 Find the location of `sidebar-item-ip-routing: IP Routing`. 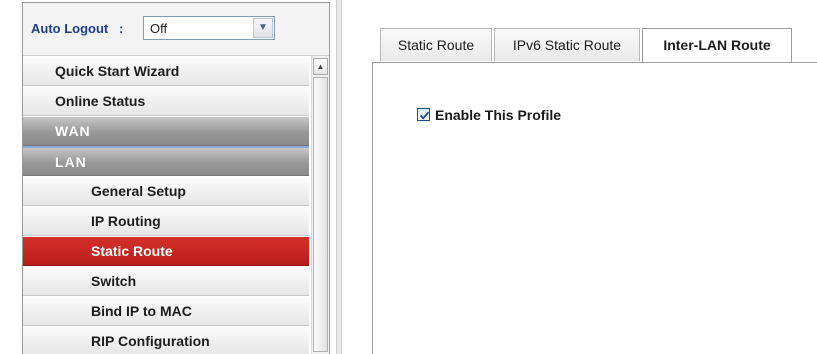

sidebar-item-ip-routing: IP Routing is located at coordinates (166, 221).